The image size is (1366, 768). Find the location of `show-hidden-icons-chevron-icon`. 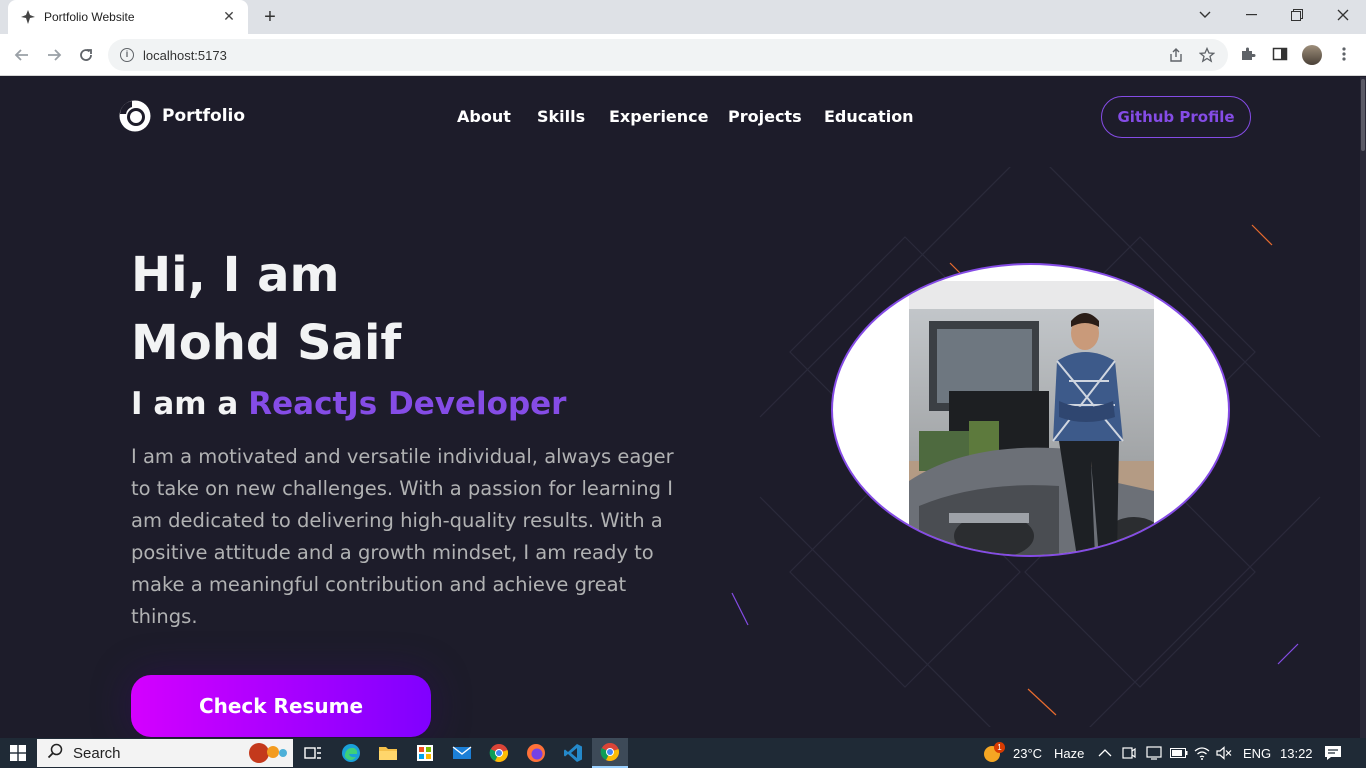

show-hidden-icons-chevron-icon is located at coordinates (1105, 753).